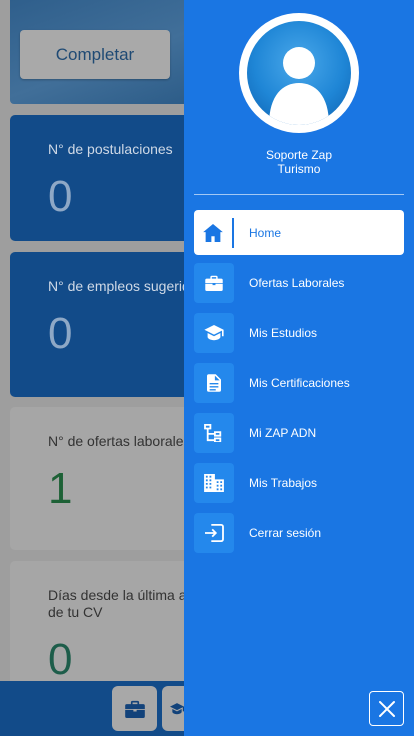 The width and height of the screenshot is (414, 736). I want to click on menu-item-label: Mi ZAP ADN, so click(283, 432).